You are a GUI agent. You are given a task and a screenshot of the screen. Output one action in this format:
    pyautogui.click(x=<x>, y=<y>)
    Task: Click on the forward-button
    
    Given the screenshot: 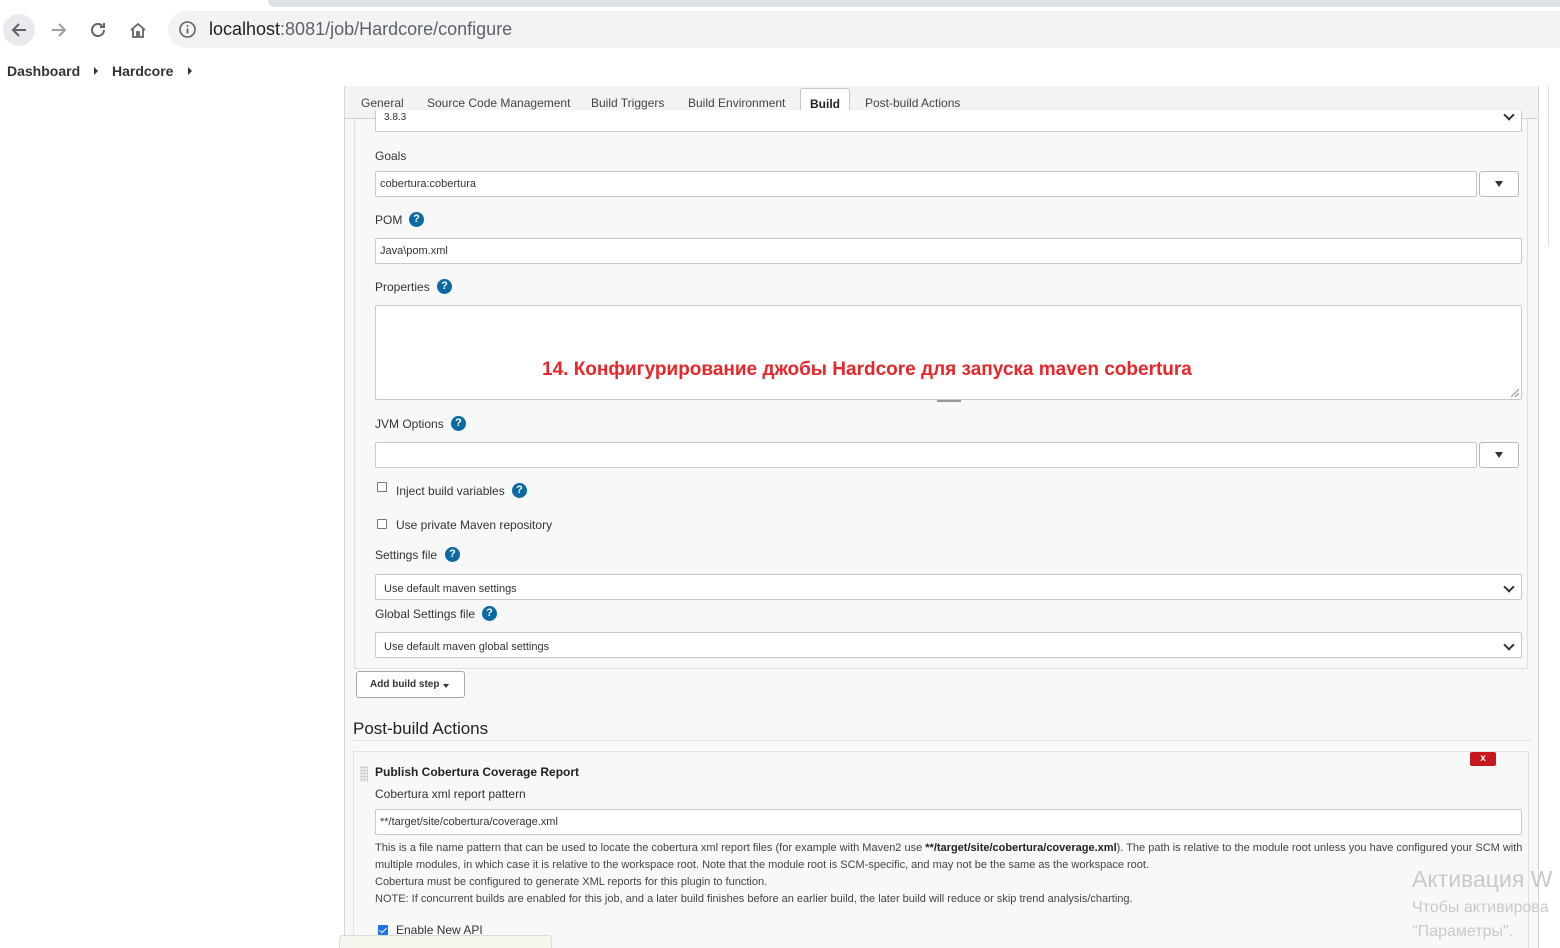 What is the action you would take?
    pyautogui.click(x=59, y=30)
    